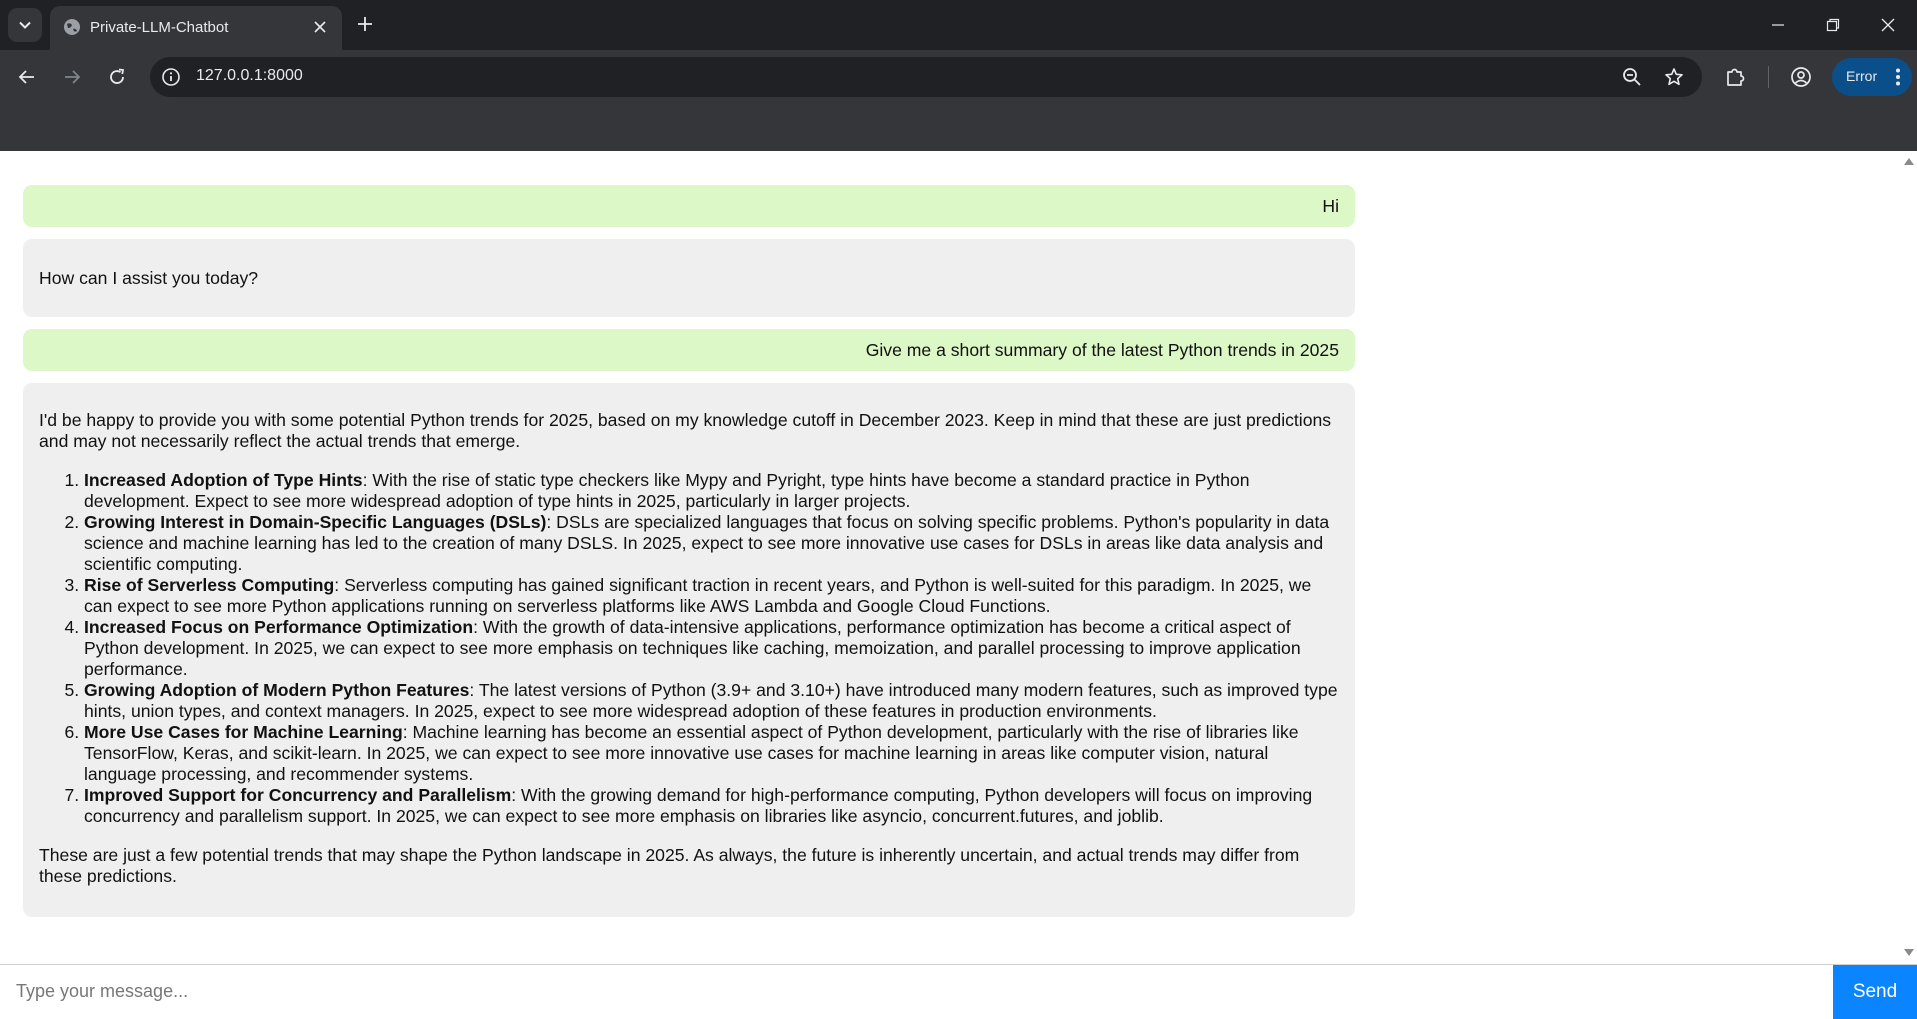 This screenshot has width=1917, height=1019. I want to click on puzzle-icon, so click(1736, 77).